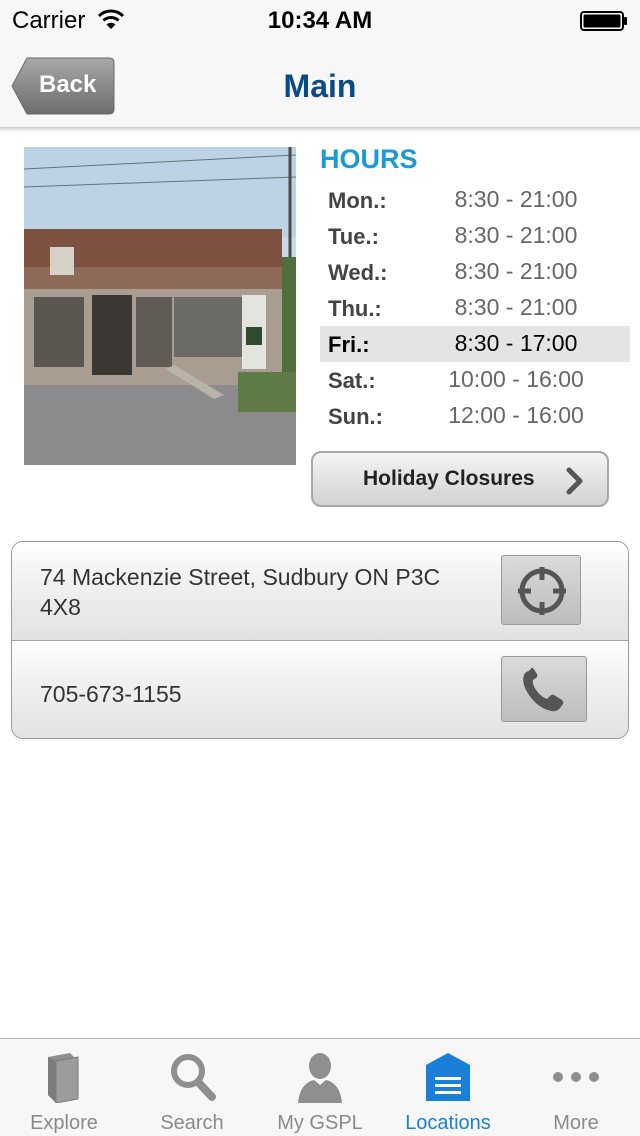 The width and height of the screenshot is (640, 1136). I want to click on tab-label: Locations, so click(448, 1123).